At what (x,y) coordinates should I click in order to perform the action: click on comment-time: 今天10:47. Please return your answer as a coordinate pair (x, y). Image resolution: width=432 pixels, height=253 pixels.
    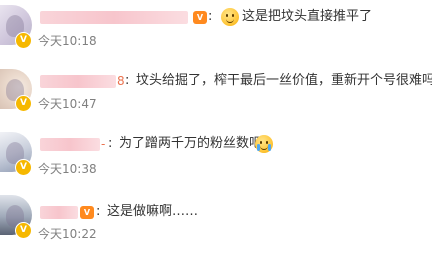
    Looking at the image, I should click on (67, 104).